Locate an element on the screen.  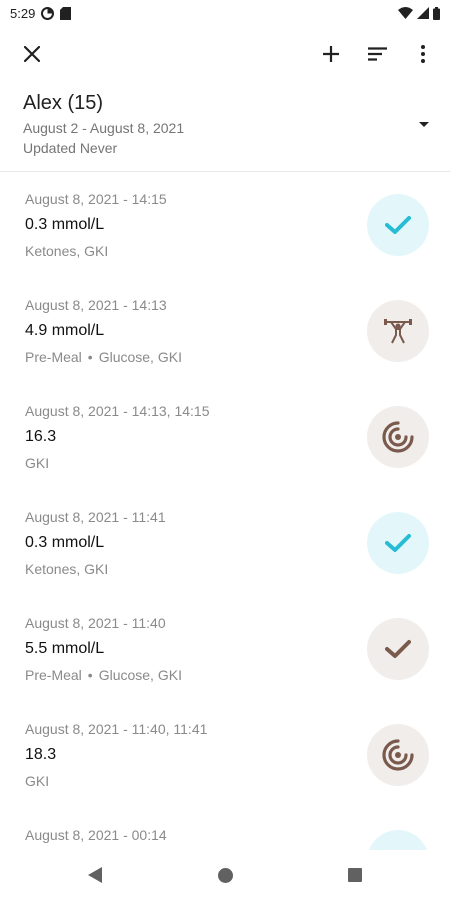
entry-value: 16.3 is located at coordinates (41, 436).